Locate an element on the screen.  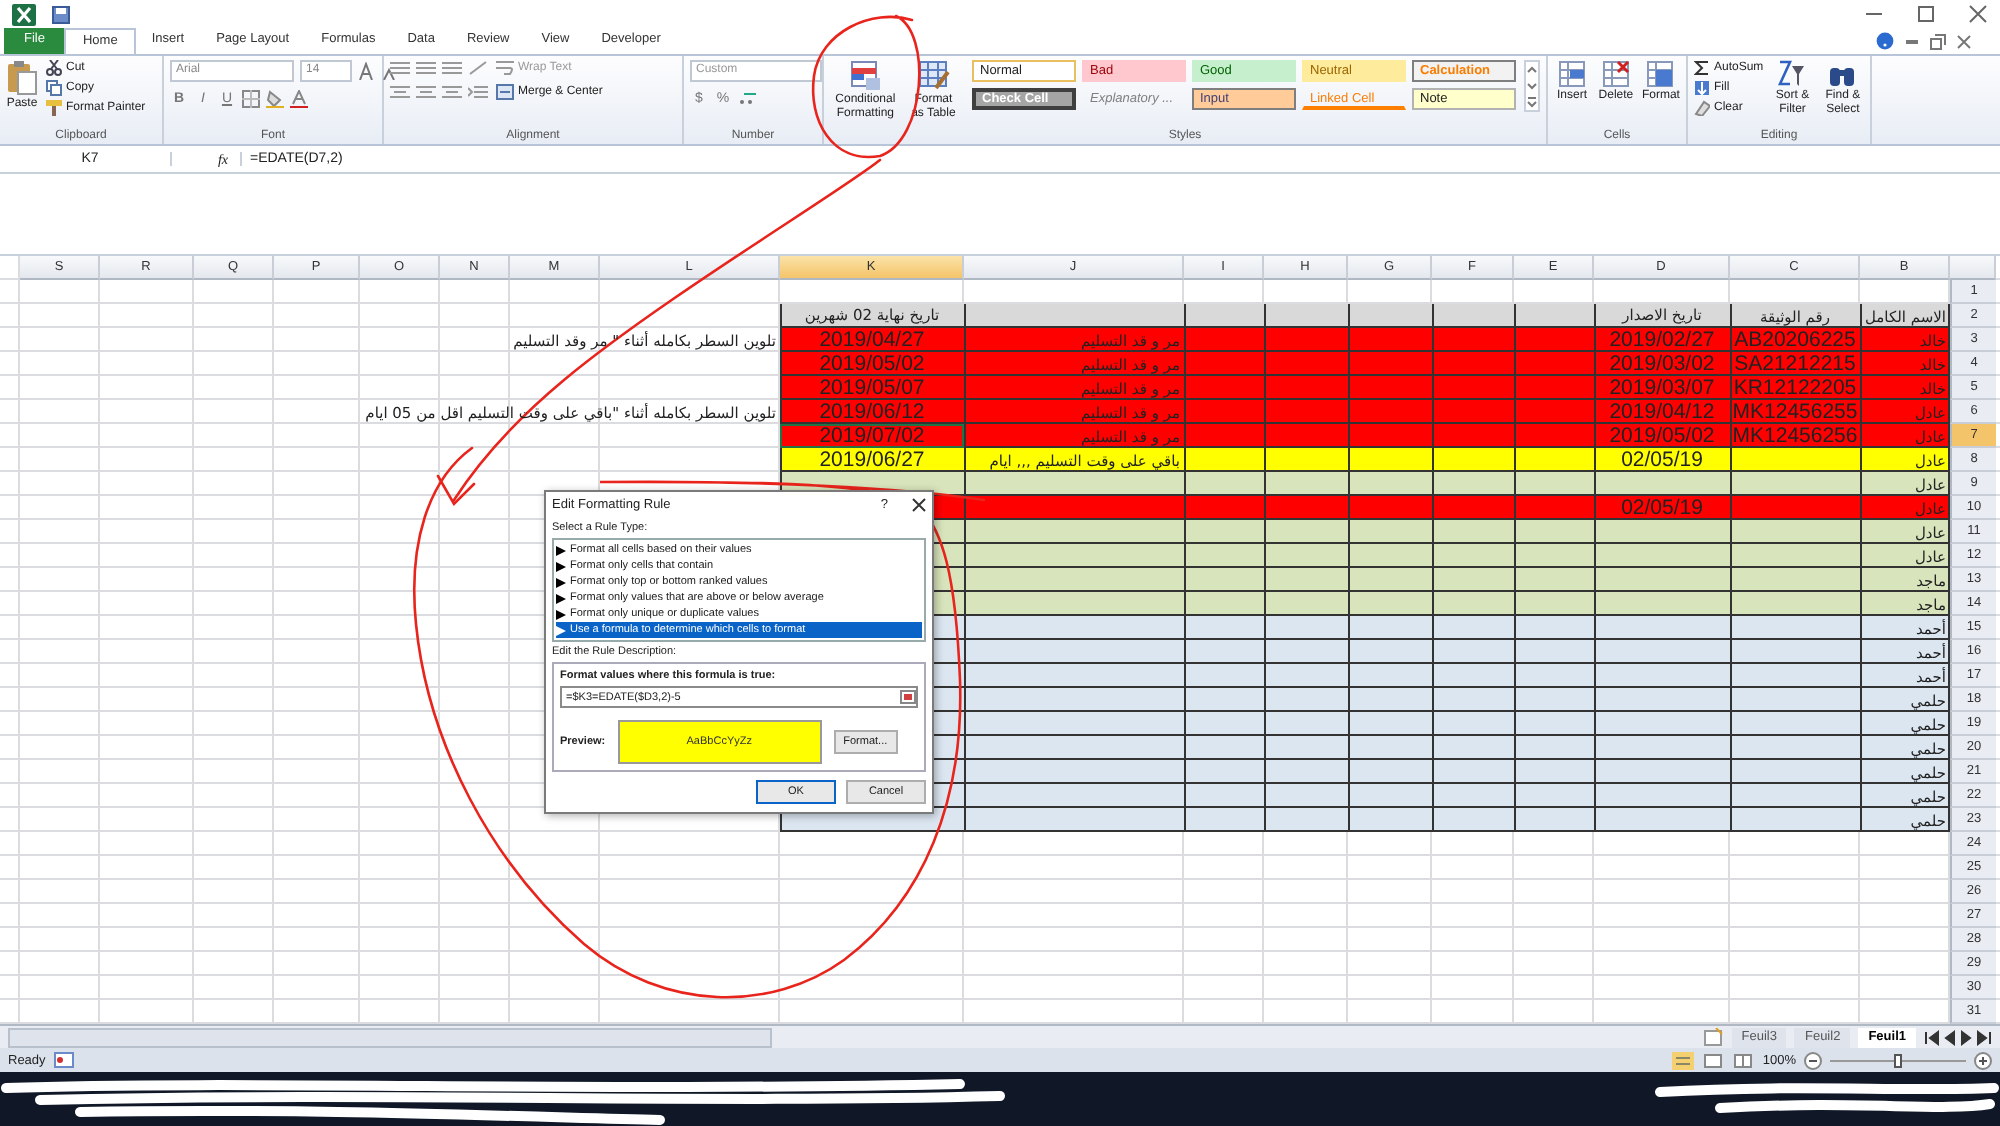
scissors-icon is located at coordinates (54, 68).